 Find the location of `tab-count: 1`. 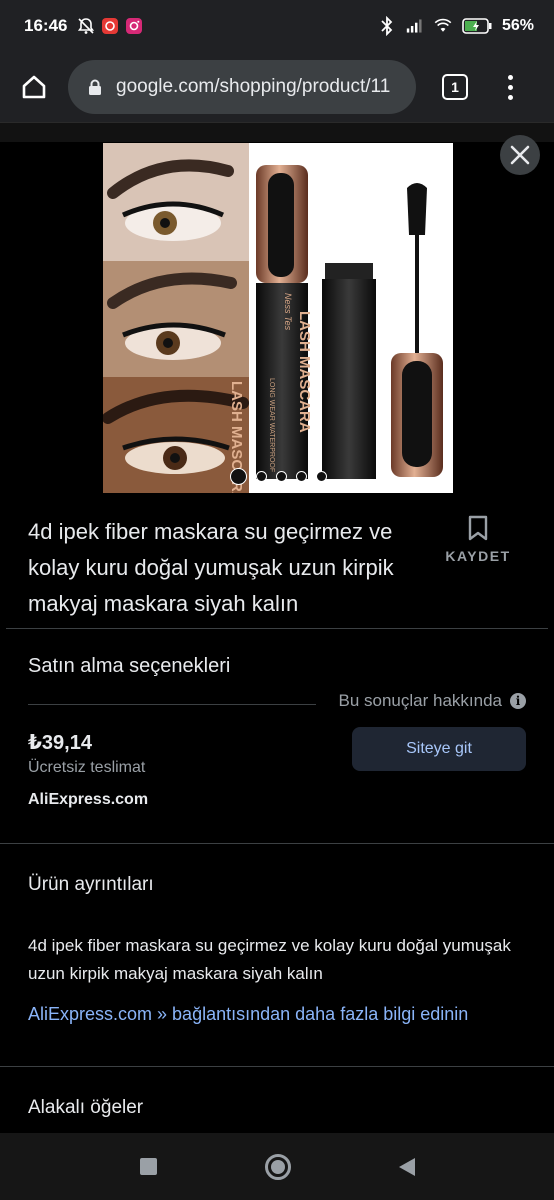

tab-count: 1 is located at coordinates (455, 87).